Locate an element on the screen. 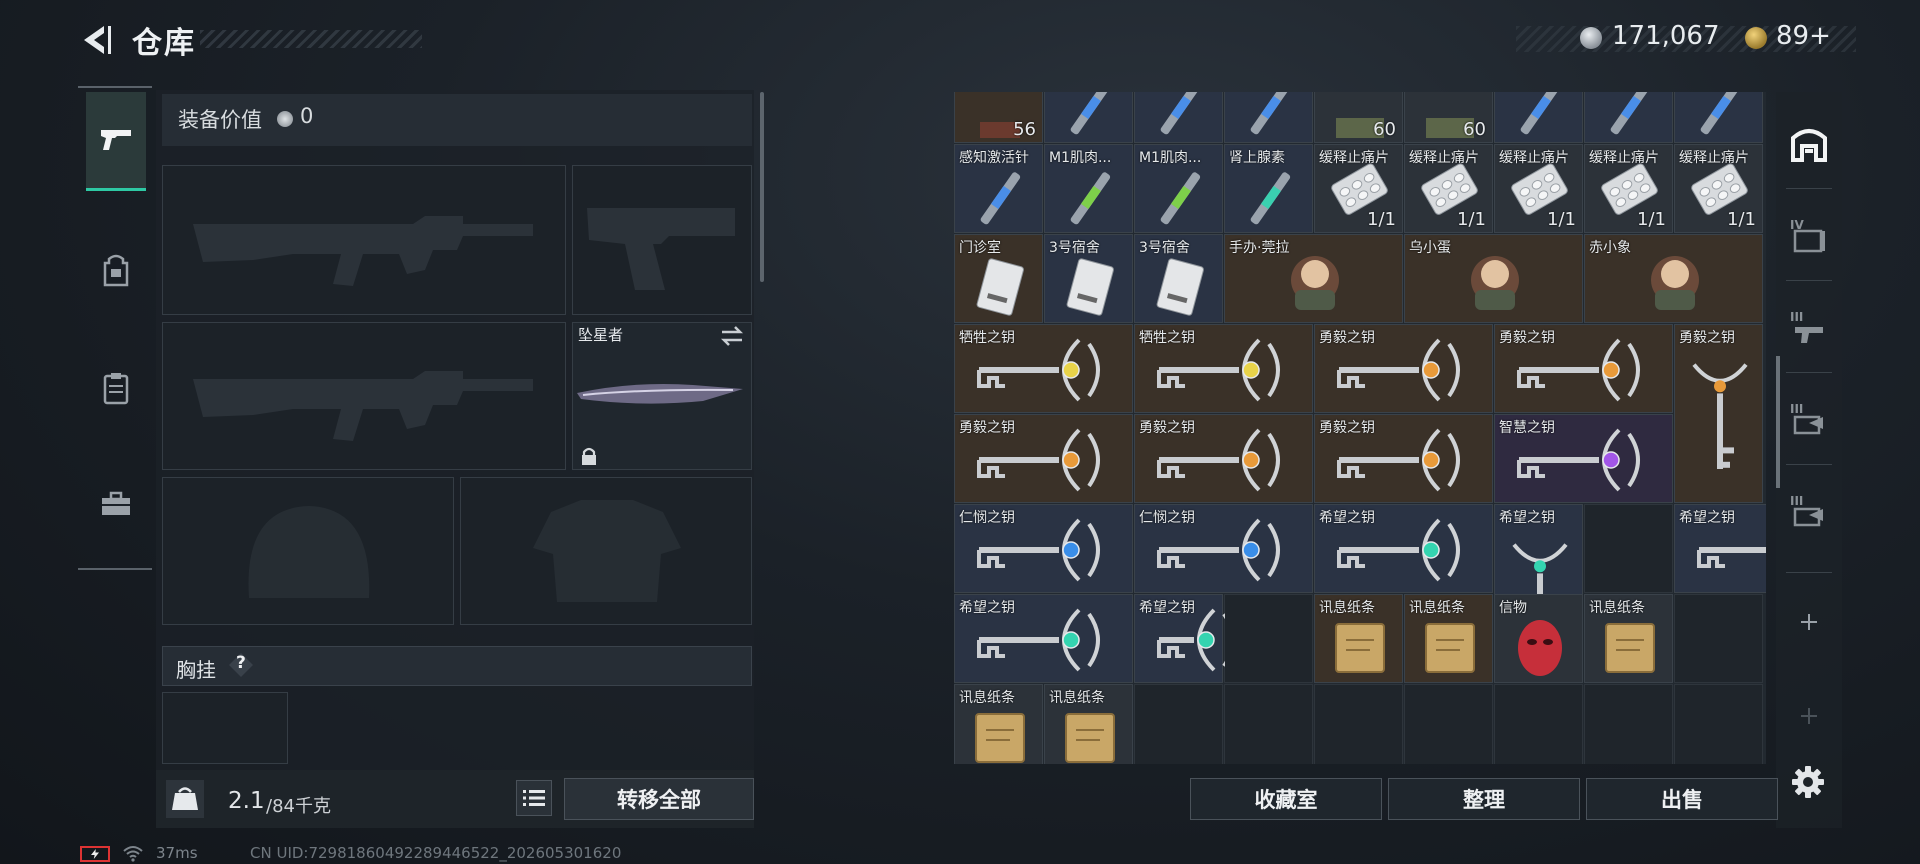 The image size is (1920, 864). tab-all-storage is located at coordinates (1809, 144).